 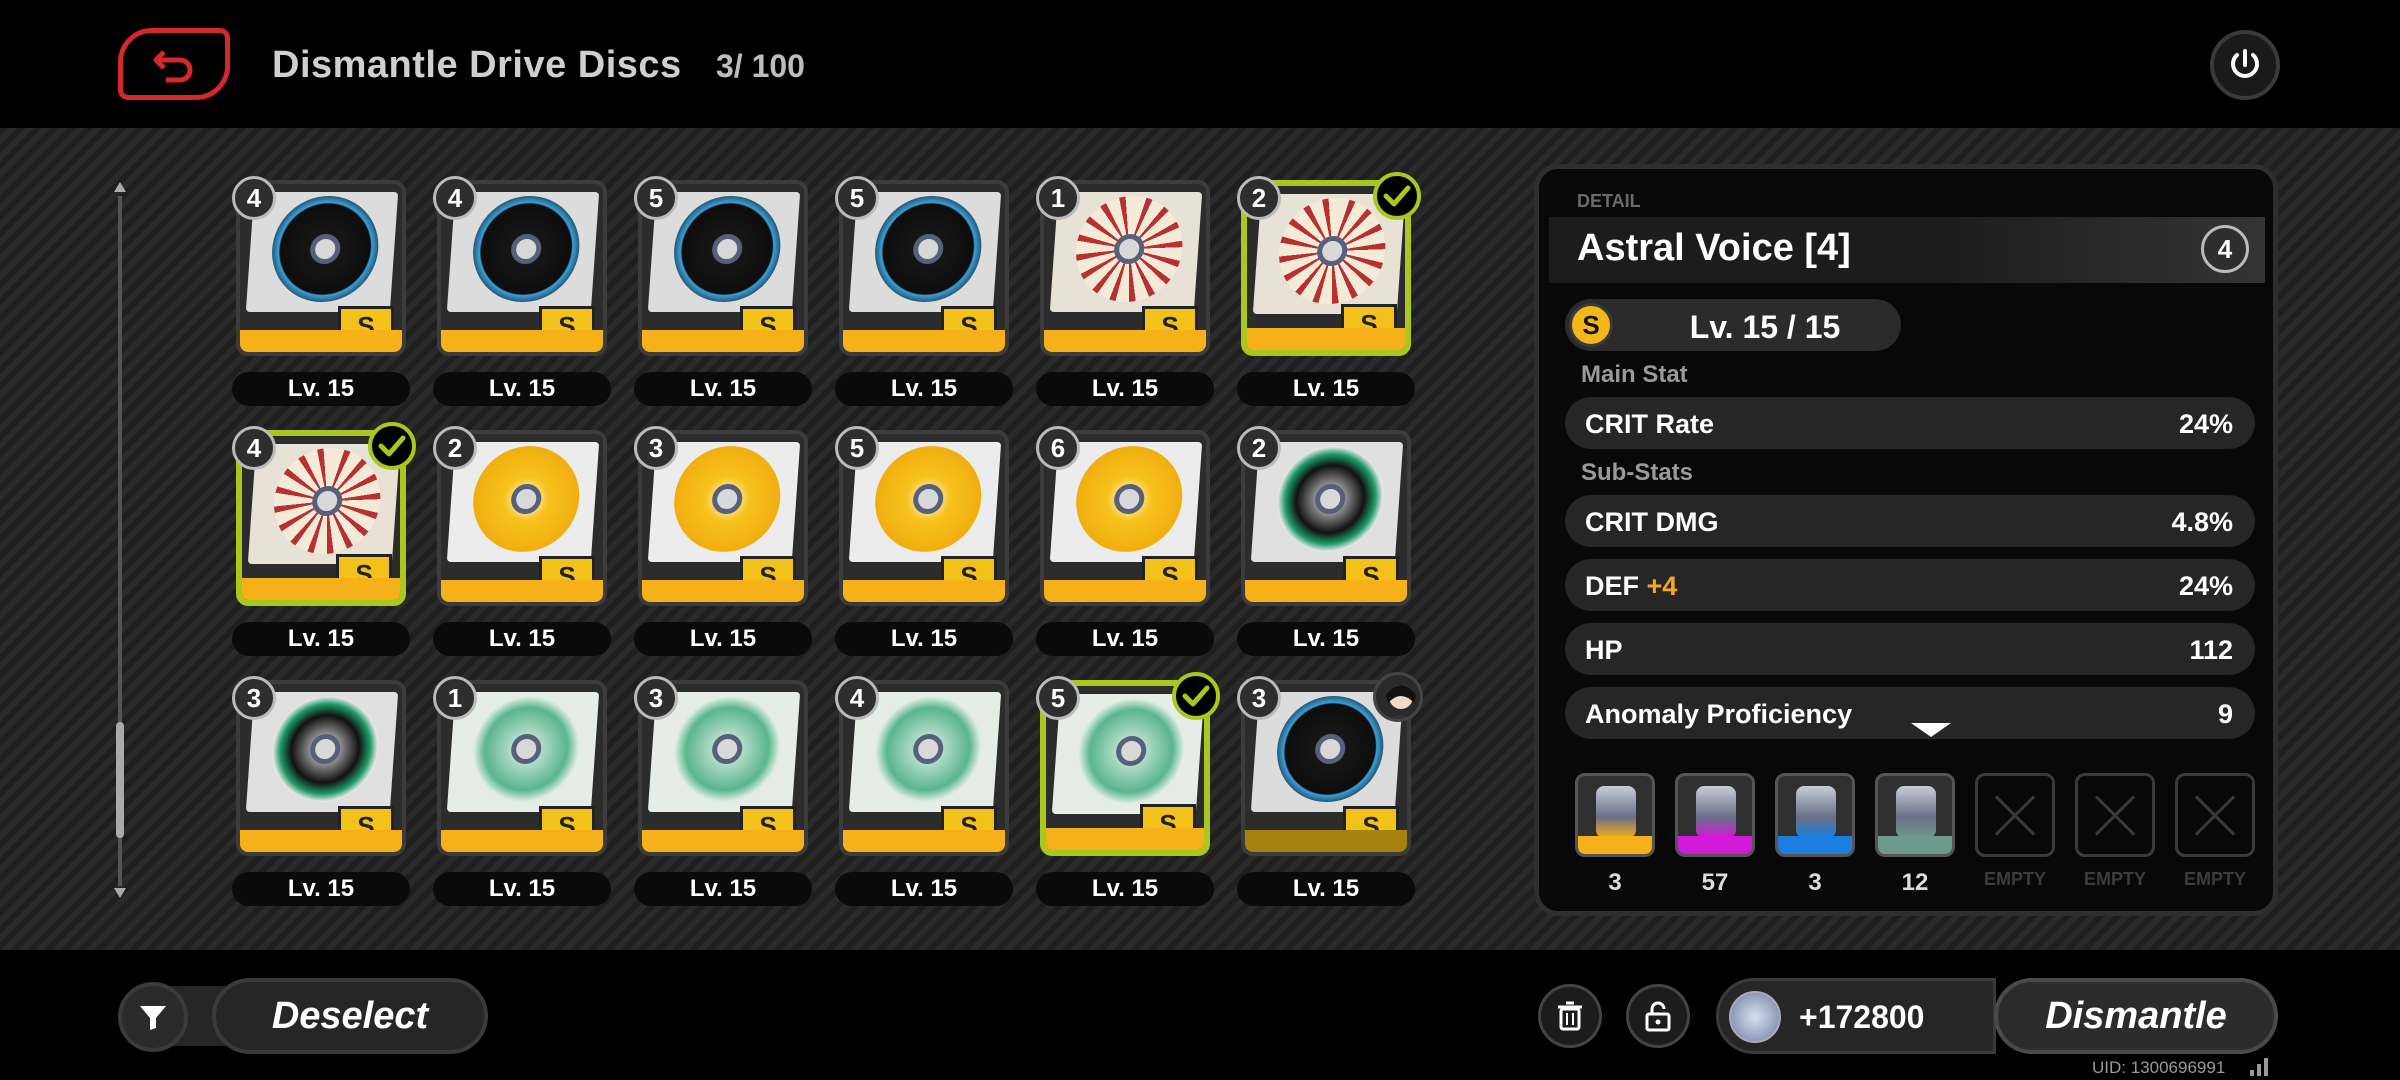 What do you see at coordinates (1907, 250) in the screenshot?
I see `detail-header: Astral Voice [4] 4` at bounding box center [1907, 250].